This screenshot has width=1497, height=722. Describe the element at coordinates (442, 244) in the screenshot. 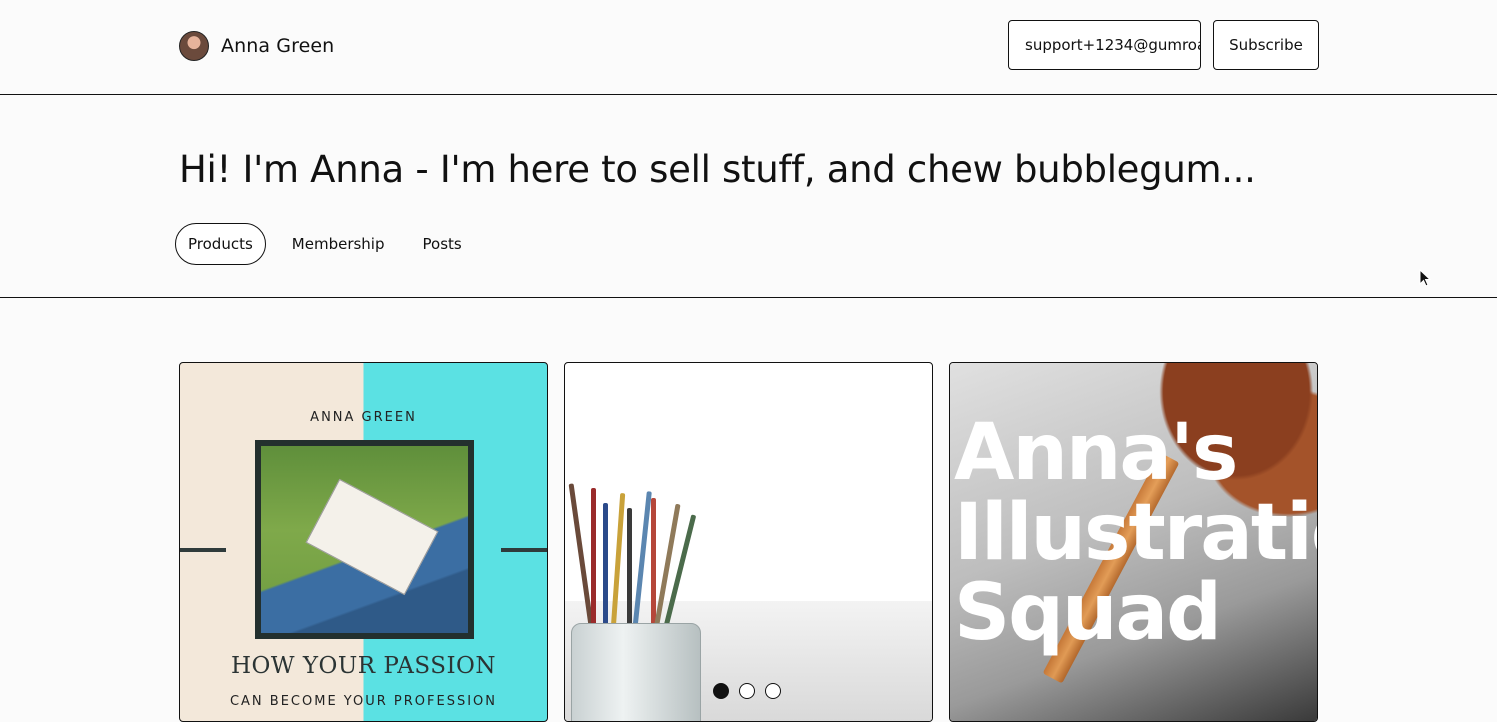

I see `tab-posts: Posts` at that location.